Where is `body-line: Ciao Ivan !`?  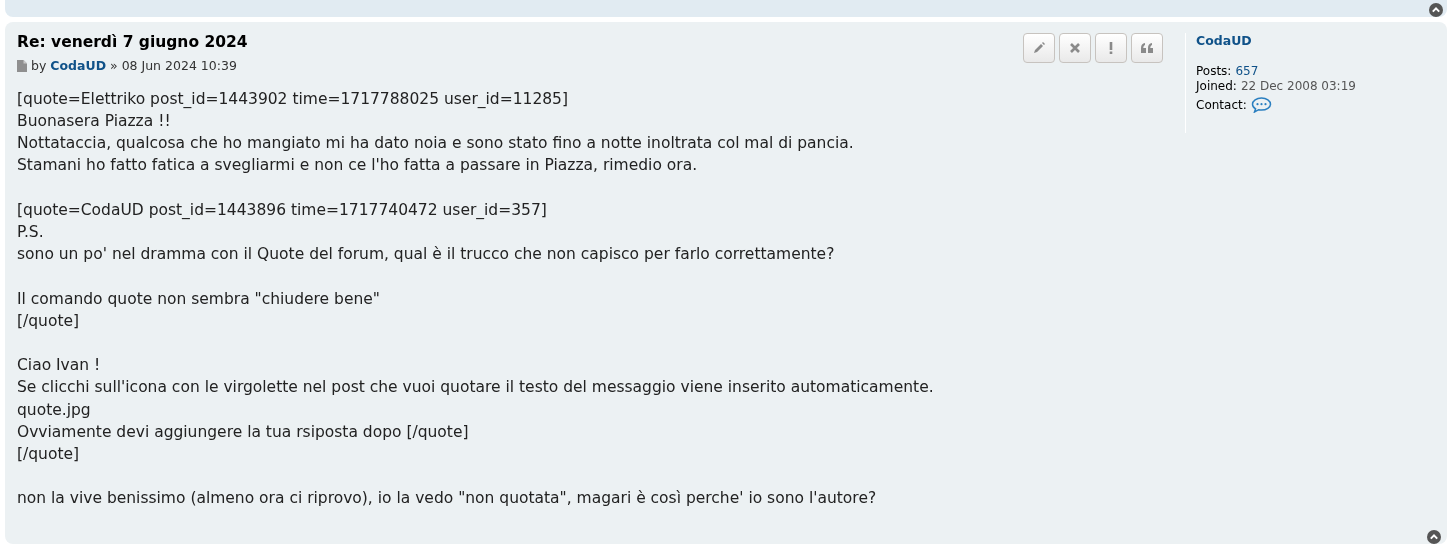 body-line: Ciao Ivan ! is located at coordinates (59, 366).